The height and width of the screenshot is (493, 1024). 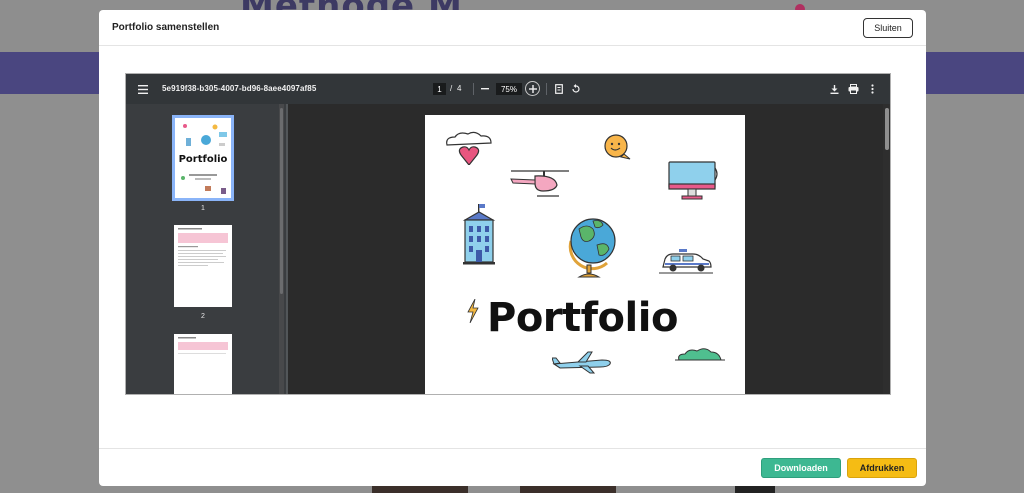 What do you see at coordinates (473, 311) in the screenshot?
I see `lightning-icon` at bounding box center [473, 311].